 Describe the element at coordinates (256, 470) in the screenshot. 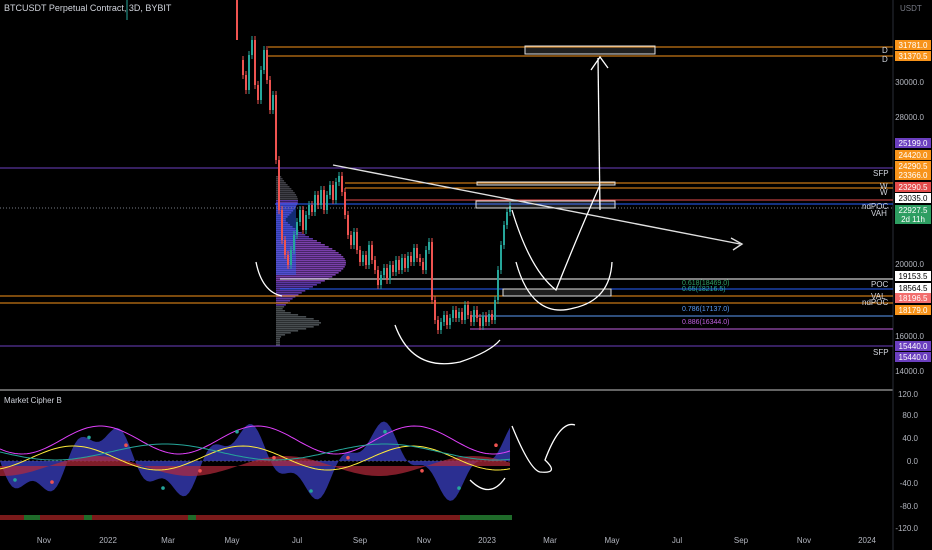

I see `market-cipher-b` at that location.